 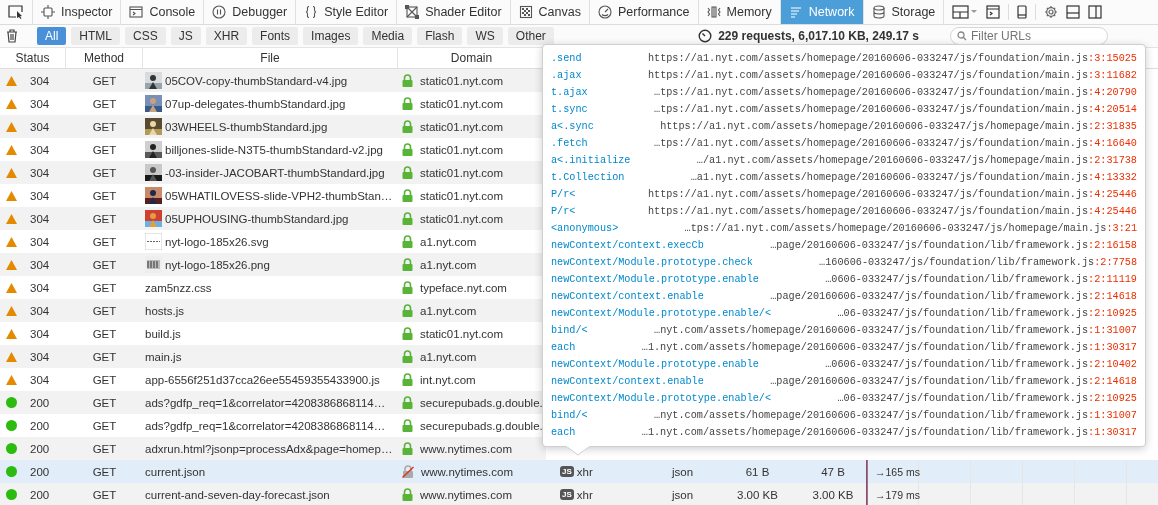 What do you see at coordinates (40, 448) in the screenshot?
I see `status-code: 200` at bounding box center [40, 448].